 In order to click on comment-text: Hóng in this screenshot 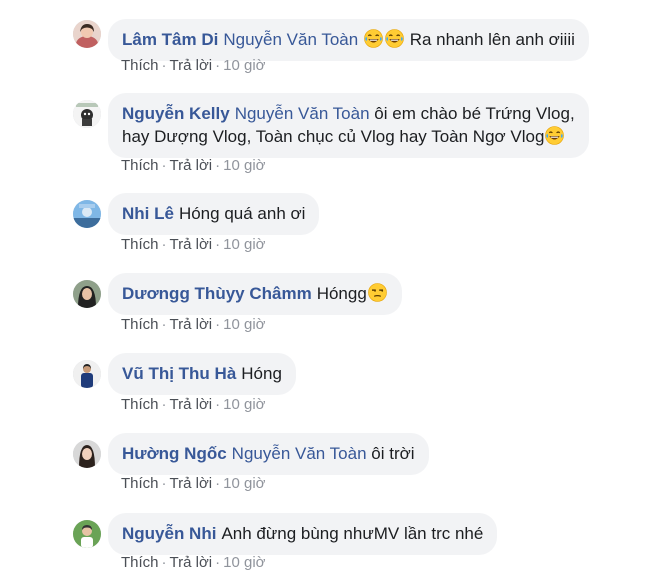, I will do `click(261, 373)`.